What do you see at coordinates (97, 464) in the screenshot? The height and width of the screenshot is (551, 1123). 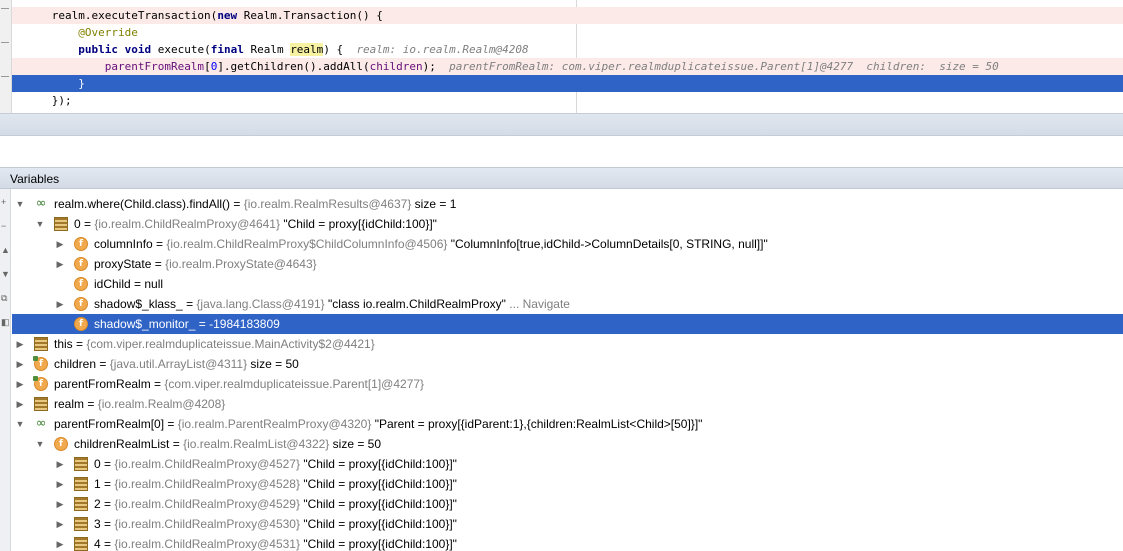 I see `variable-name: 0` at bounding box center [97, 464].